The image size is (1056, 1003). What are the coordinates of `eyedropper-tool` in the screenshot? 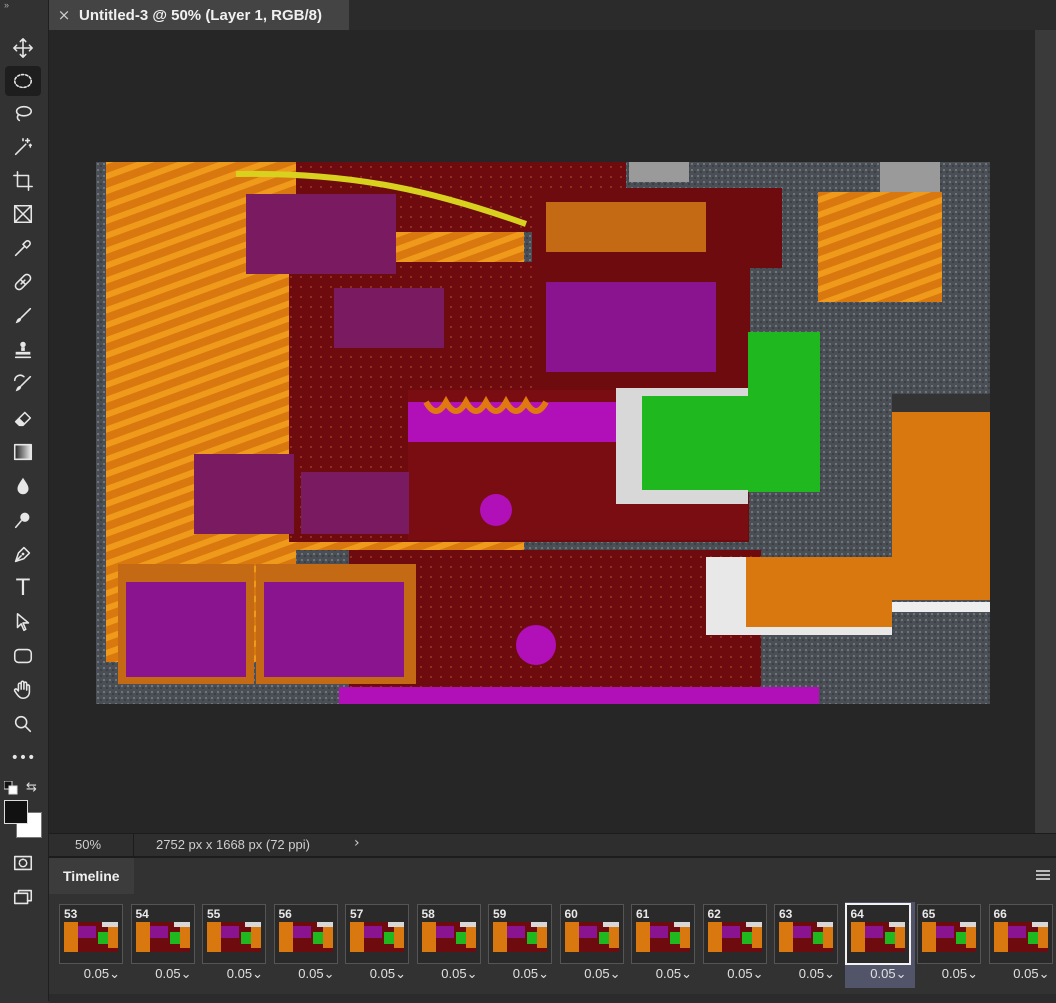 It's located at (23, 248).